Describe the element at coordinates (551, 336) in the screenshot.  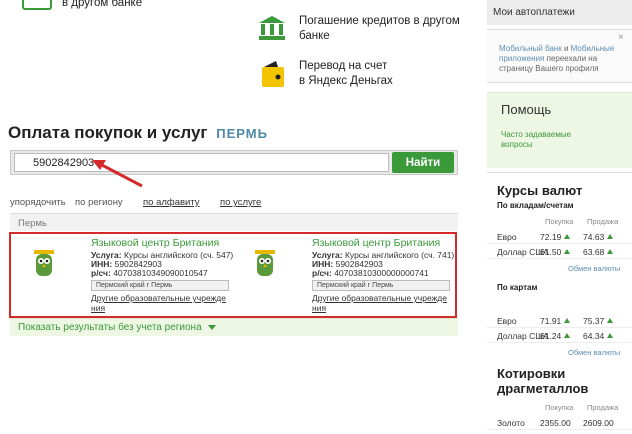
I see `fx-buy: 61.24` at that location.